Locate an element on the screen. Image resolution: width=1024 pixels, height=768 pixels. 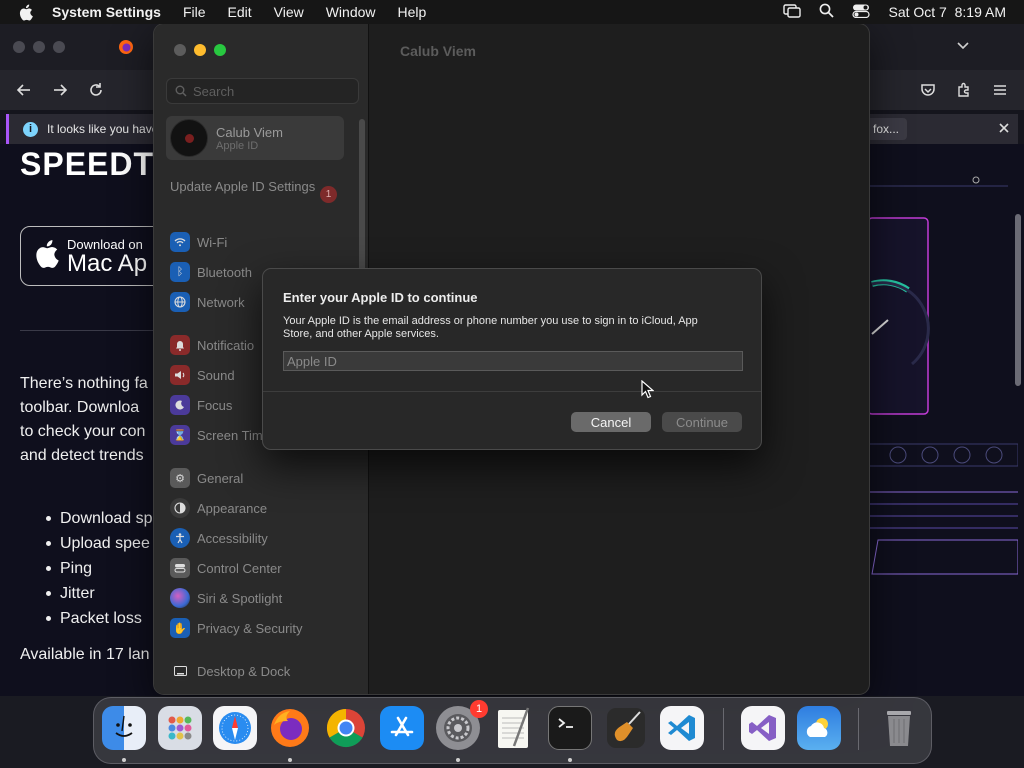
browser-close-button is located at coordinates (19, 47).